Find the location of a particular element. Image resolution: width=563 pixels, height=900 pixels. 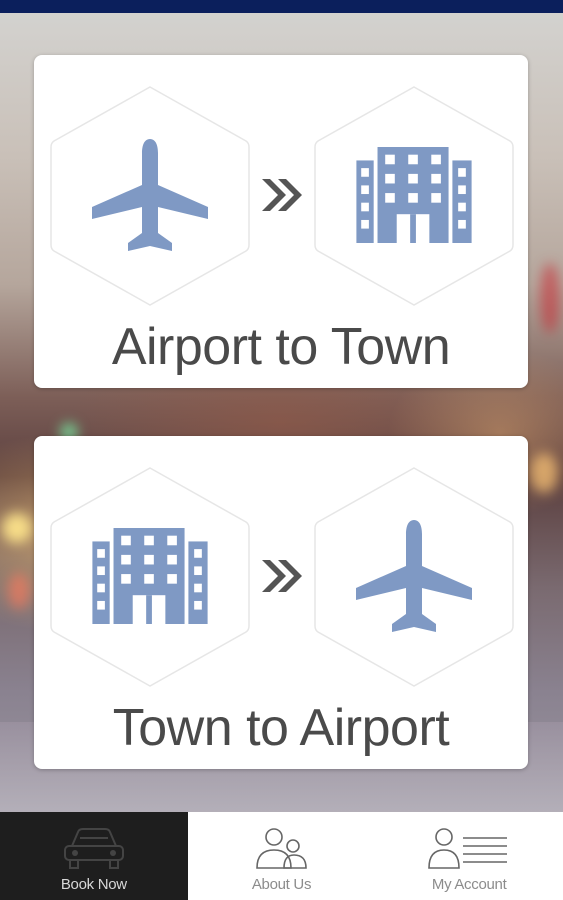

account-icon is located at coordinates (468, 848).